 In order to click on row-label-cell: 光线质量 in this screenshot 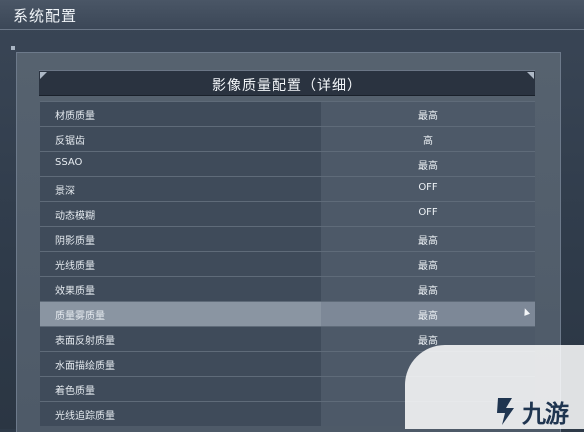, I will do `click(180, 264)`.